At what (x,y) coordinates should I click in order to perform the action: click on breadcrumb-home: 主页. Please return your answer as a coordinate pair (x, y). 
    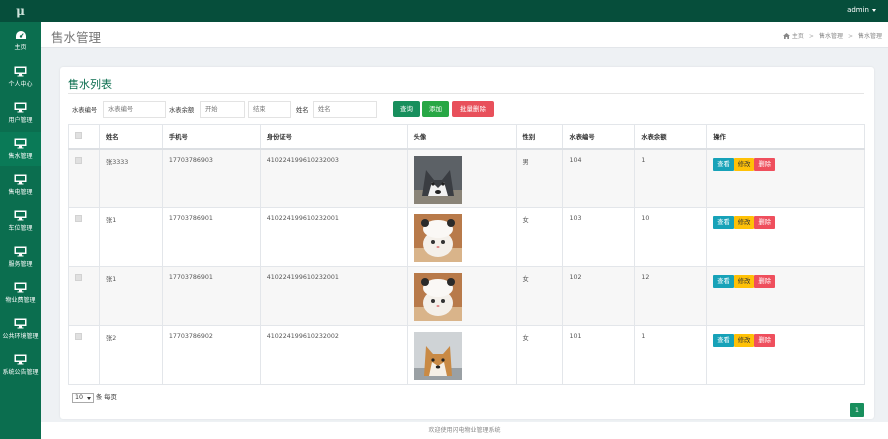
    Looking at the image, I should click on (798, 36).